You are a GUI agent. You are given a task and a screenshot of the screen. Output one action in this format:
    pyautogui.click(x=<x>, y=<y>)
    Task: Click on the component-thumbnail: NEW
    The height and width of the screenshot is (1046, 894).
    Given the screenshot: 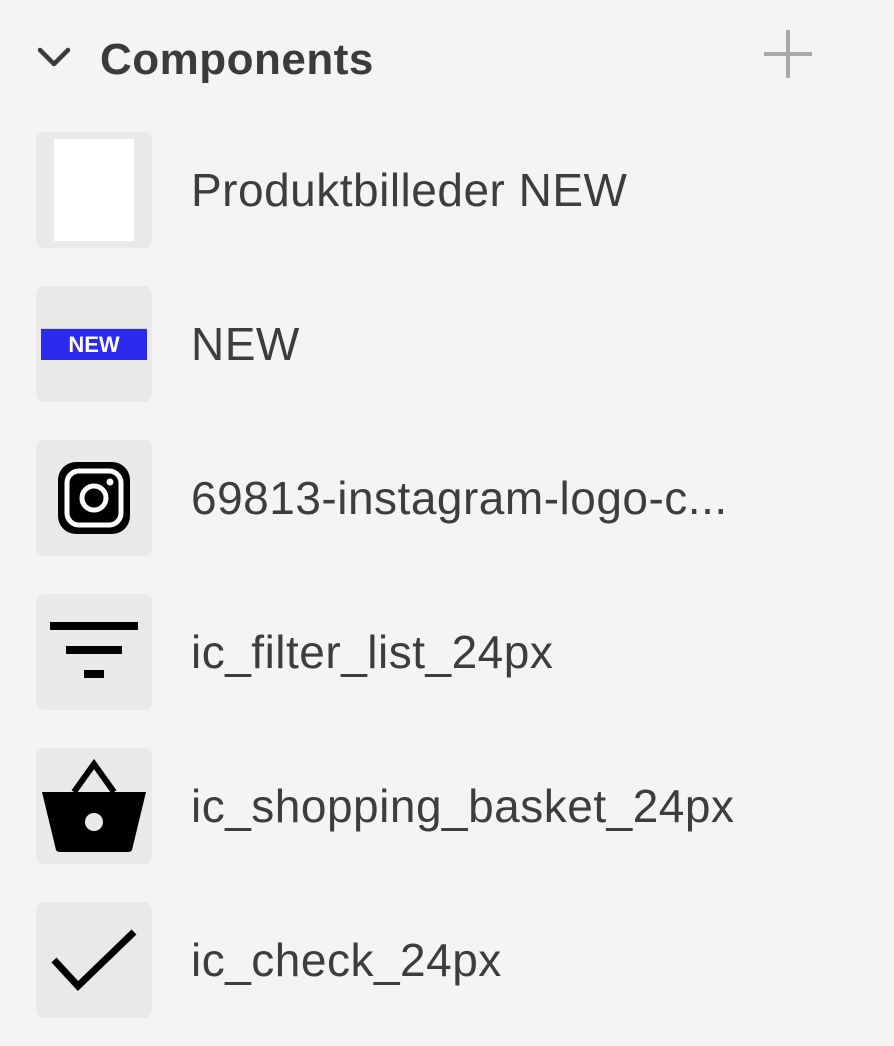 What is the action you would take?
    pyautogui.click(x=94, y=344)
    